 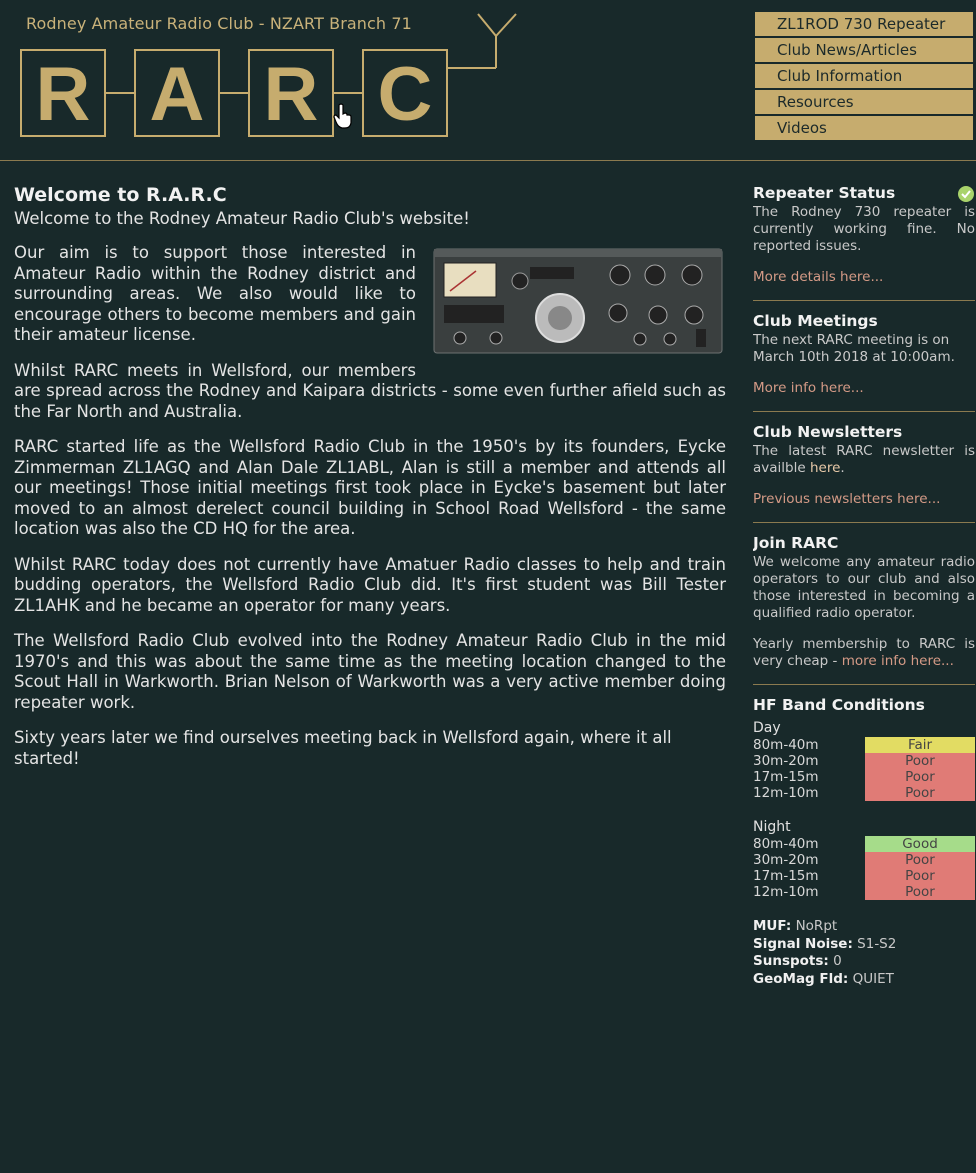 What do you see at coordinates (864, 25) in the screenshot?
I see `nav-item-repeater: ZL1ROD 730 Repeater` at bounding box center [864, 25].